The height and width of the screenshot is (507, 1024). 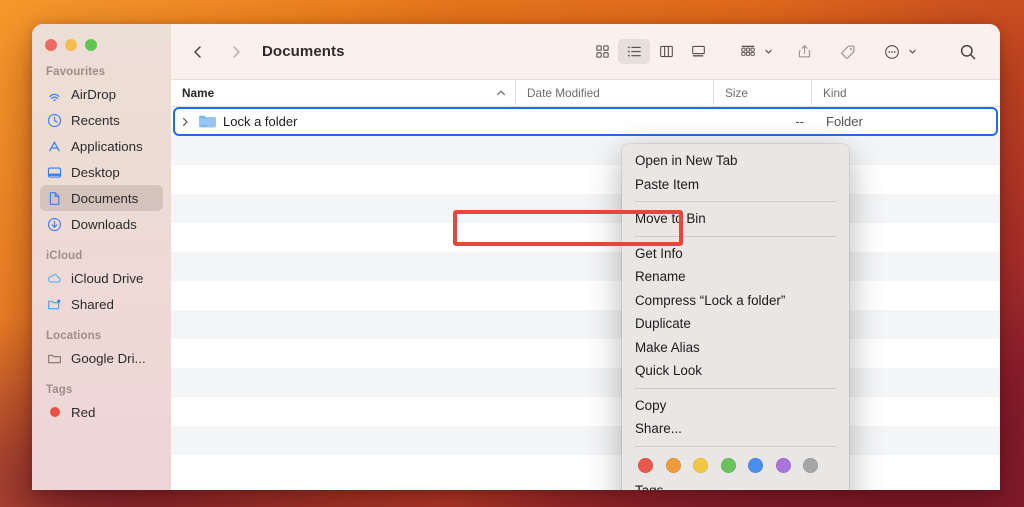 I want to click on grey-tag, so click(x=810, y=465).